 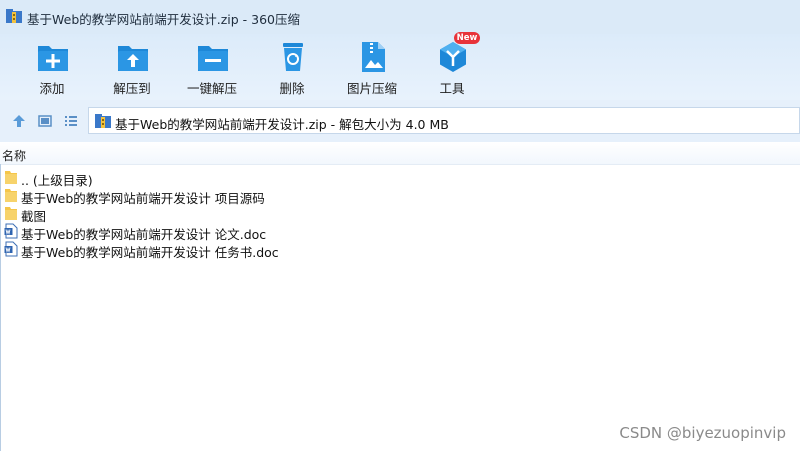 I want to click on window-title: 基于Web的教学网站前端开发设计.zip - 360压缩, so click(x=164, y=19).